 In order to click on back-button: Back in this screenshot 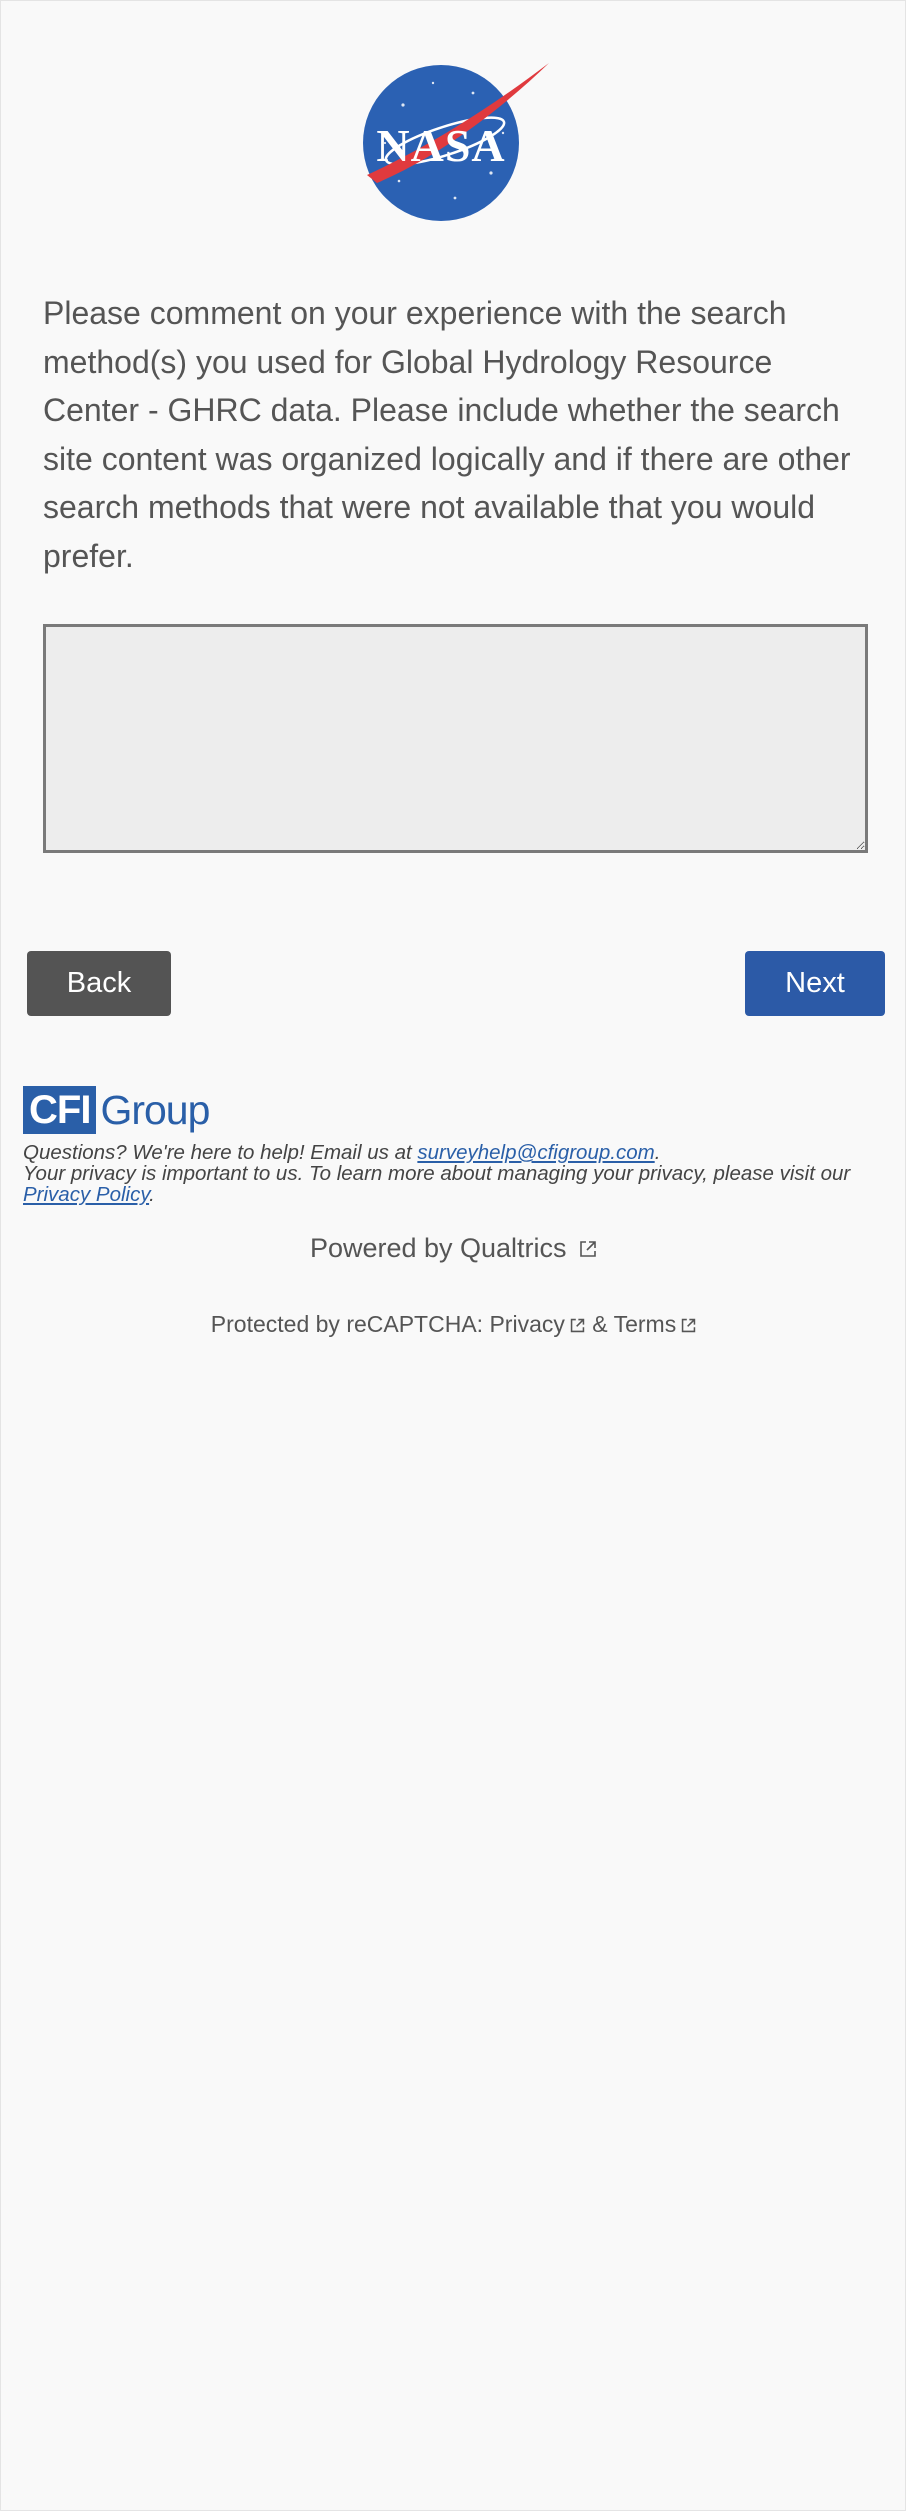, I will do `click(99, 983)`.